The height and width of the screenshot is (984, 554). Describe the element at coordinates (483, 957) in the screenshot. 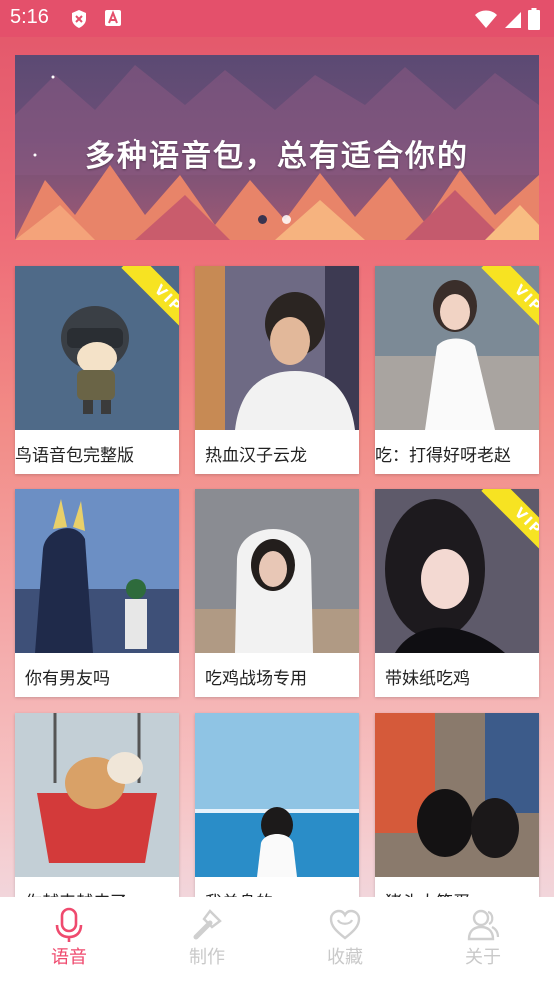

I see `tab-label: 关于` at that location.